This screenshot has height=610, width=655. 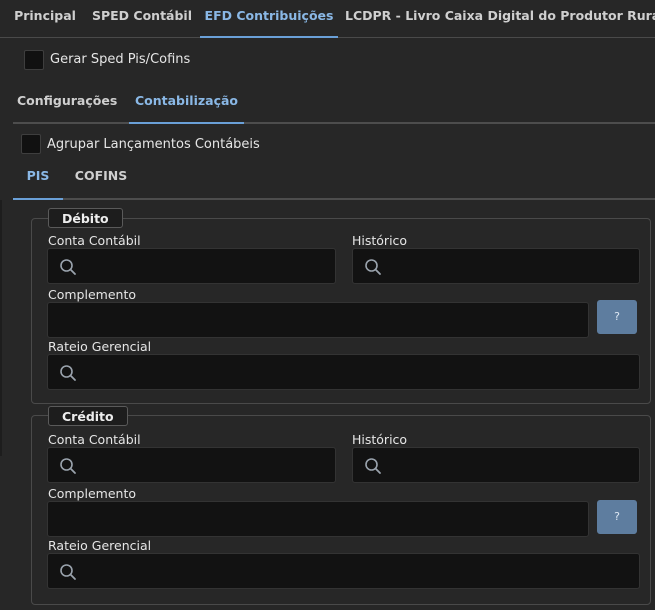 I want to click on credito-conta-contabil-label: Conta Contábil, so click(x=94, y=439).